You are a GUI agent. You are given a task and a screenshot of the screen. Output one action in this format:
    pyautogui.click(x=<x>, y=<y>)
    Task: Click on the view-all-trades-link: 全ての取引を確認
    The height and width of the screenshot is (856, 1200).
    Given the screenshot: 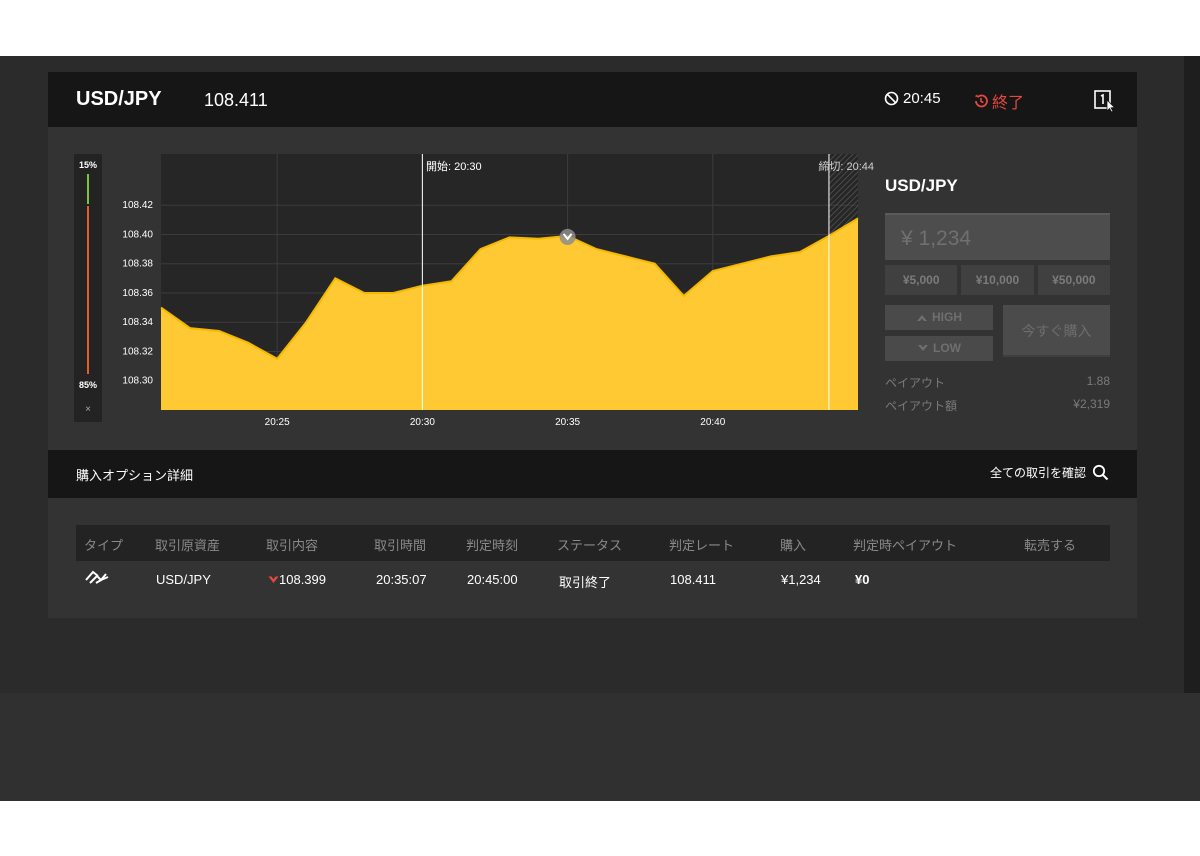 What is the action you would take?
    pyautogui.click(x=1049, y=472)
    